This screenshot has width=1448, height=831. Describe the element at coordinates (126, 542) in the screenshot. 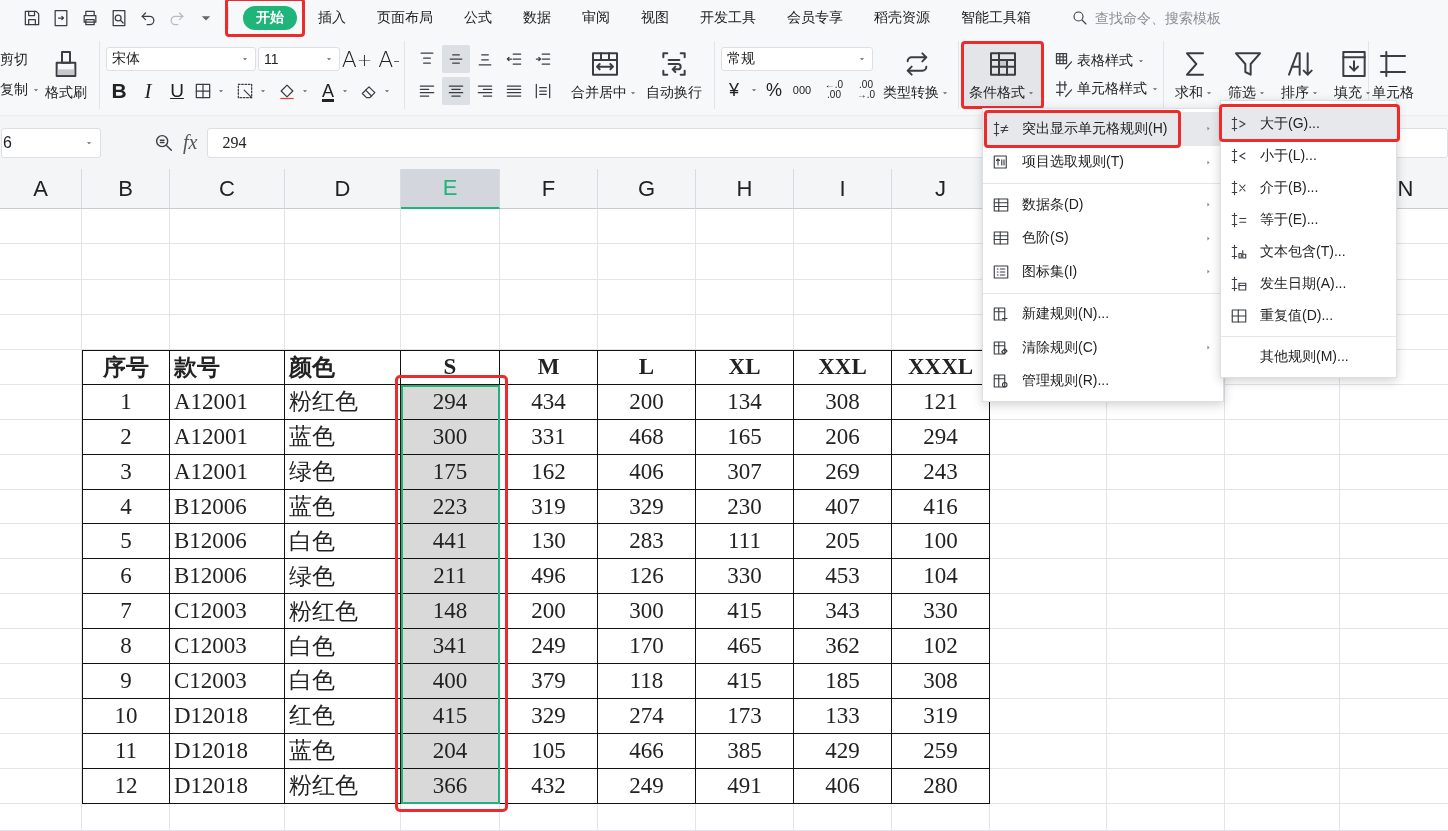

I see `table-cell: 5` at that location.